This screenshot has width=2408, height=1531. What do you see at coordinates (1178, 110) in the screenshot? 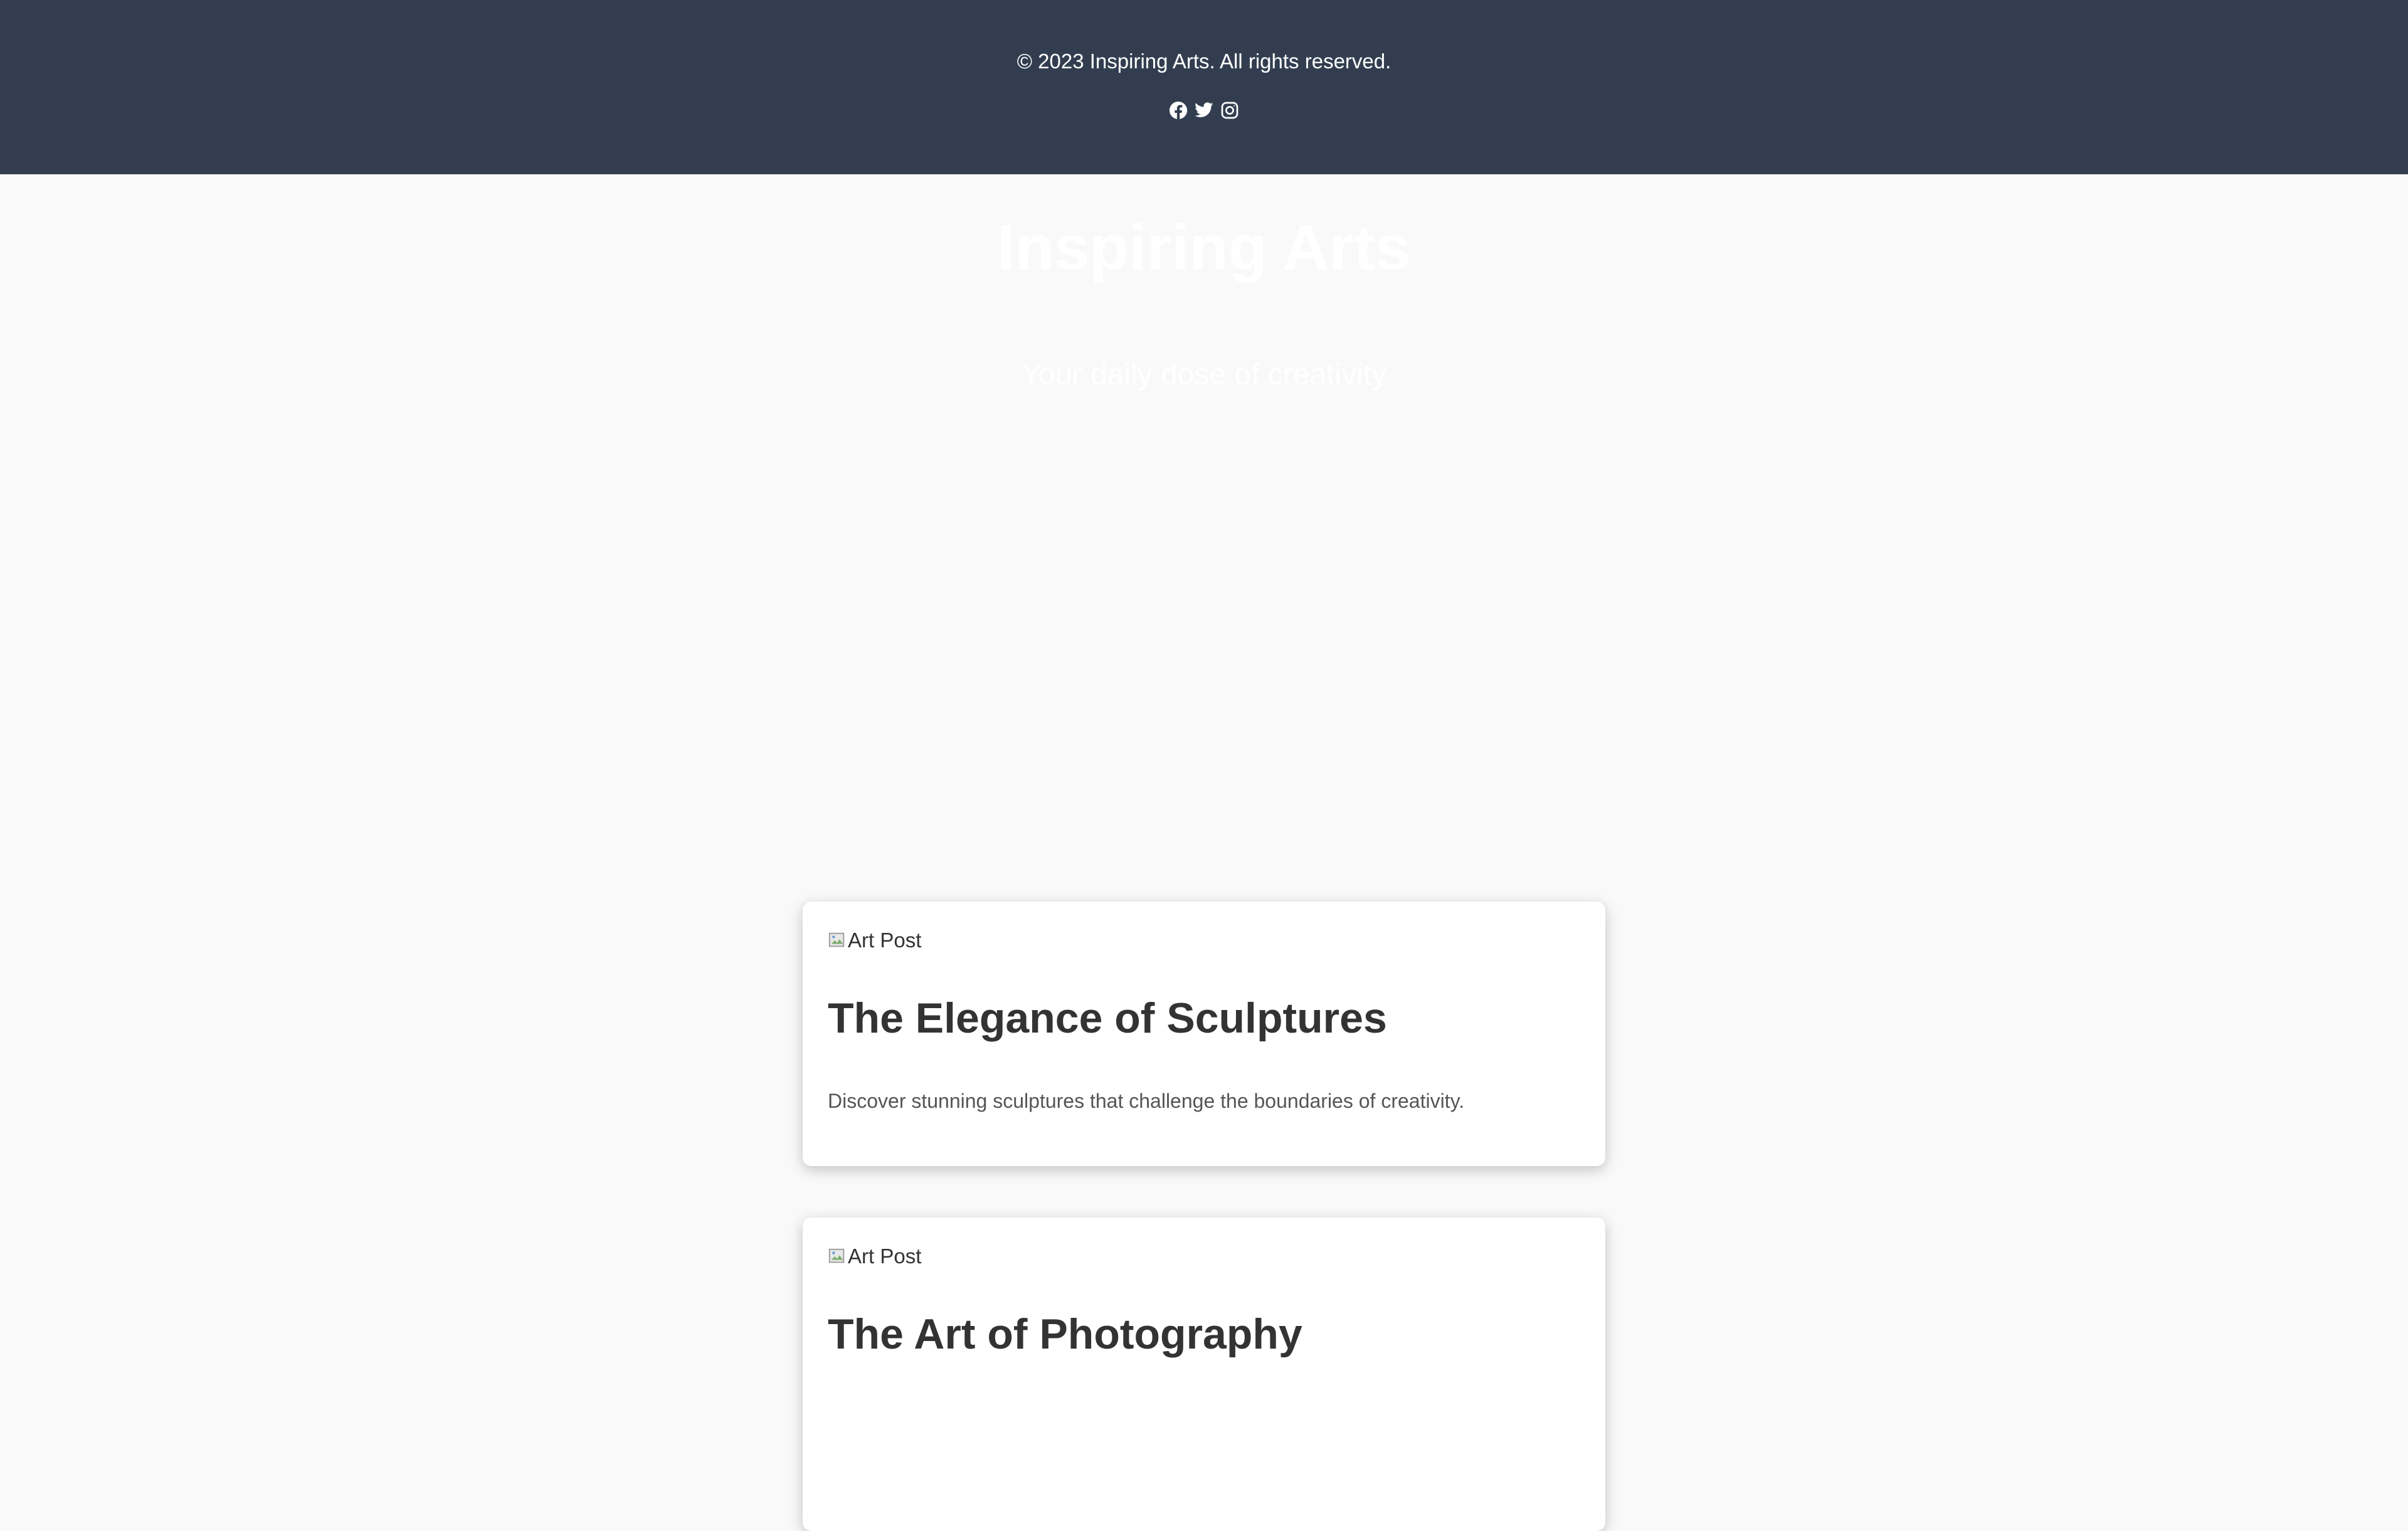
I see `facebook-icon` at bounding box center [1178, 110].